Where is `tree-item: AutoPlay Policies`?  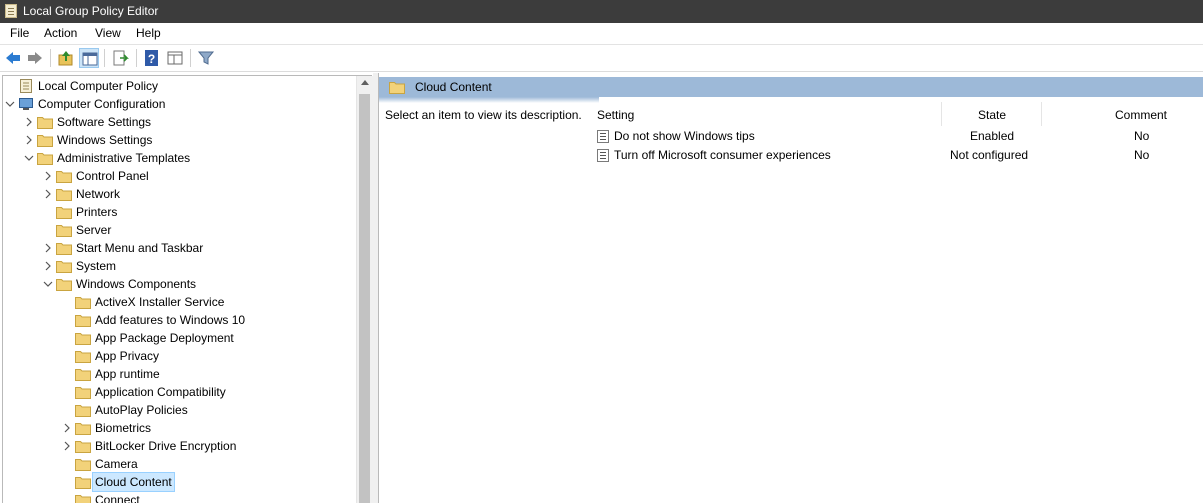 tree-item: AutoPlay Policies is located at coordinates (177, 410).